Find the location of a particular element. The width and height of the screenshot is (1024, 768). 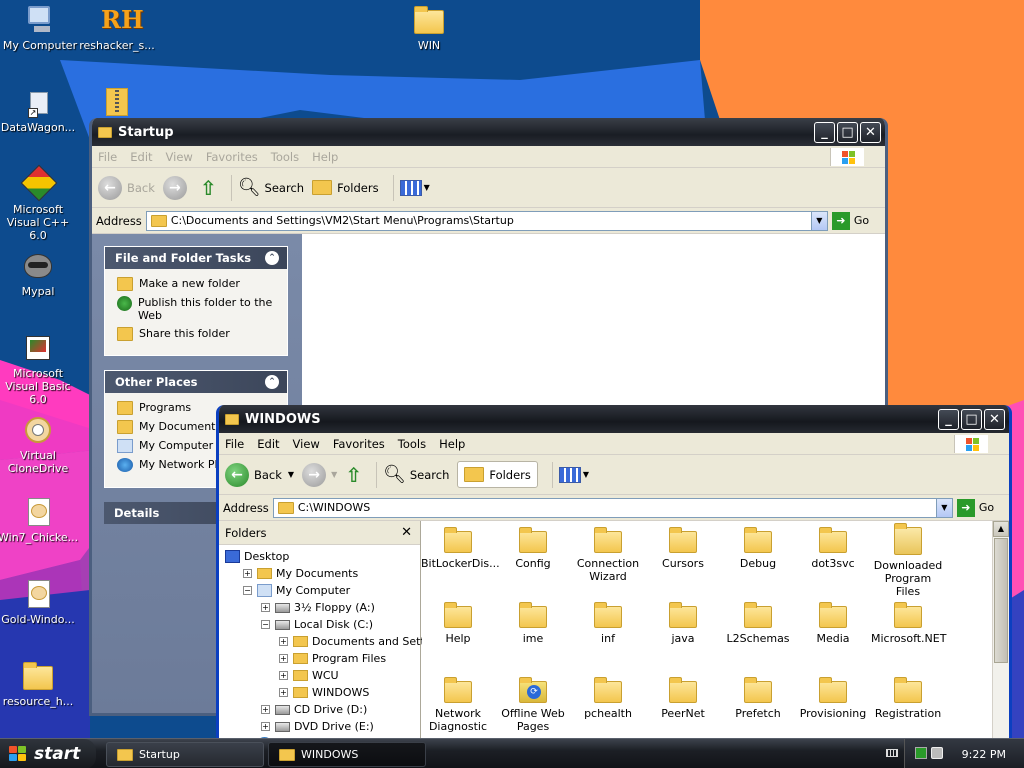

tree-node: Desktop is located at coordinates (319, 556).